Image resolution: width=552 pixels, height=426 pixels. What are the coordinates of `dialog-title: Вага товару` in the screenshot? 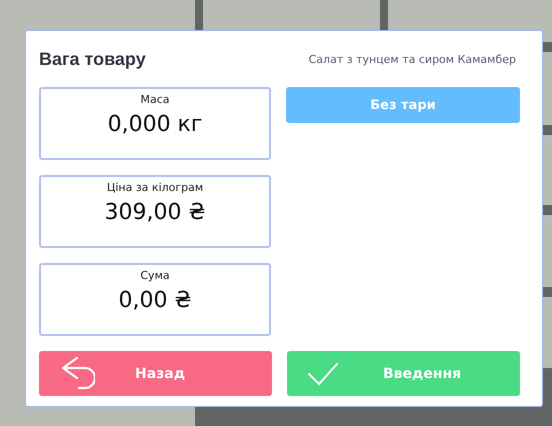 It's located at (92, 59).